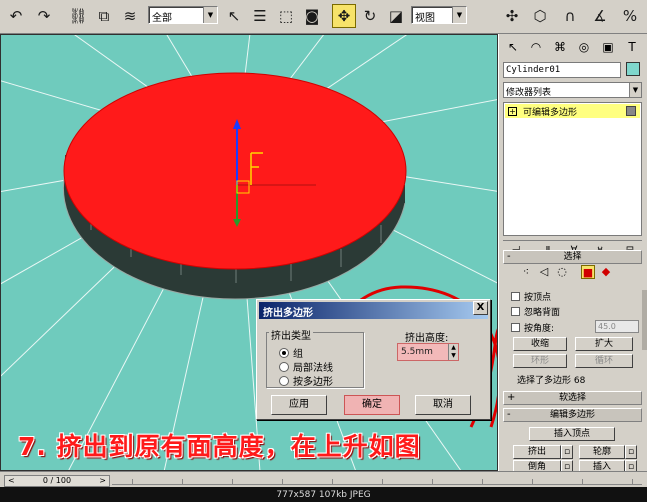 The width and height of the screenshot is (647, 502). I want to click on object-color-swatch, so click(633, 69).